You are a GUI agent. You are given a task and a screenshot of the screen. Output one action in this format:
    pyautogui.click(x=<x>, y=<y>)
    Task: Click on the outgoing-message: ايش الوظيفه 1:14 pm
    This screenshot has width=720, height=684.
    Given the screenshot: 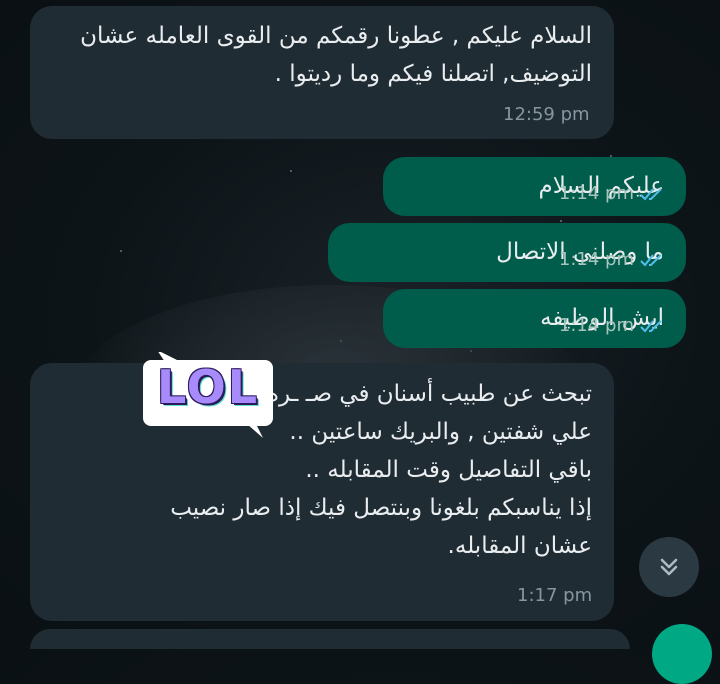 What is the action you would take?
    pyautogui.click(x=534, y=318)
    